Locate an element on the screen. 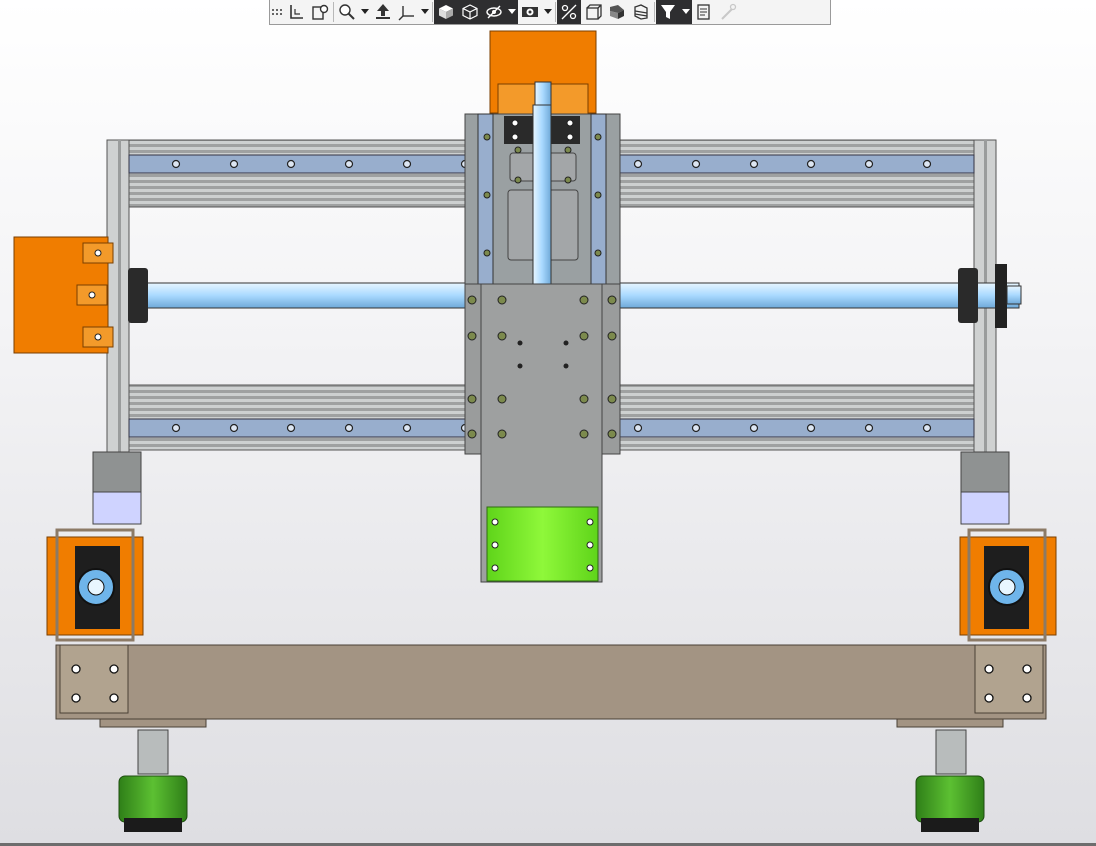 This screenshot has width=1096, height=846. base-beam is located at coordinates (551, 686).